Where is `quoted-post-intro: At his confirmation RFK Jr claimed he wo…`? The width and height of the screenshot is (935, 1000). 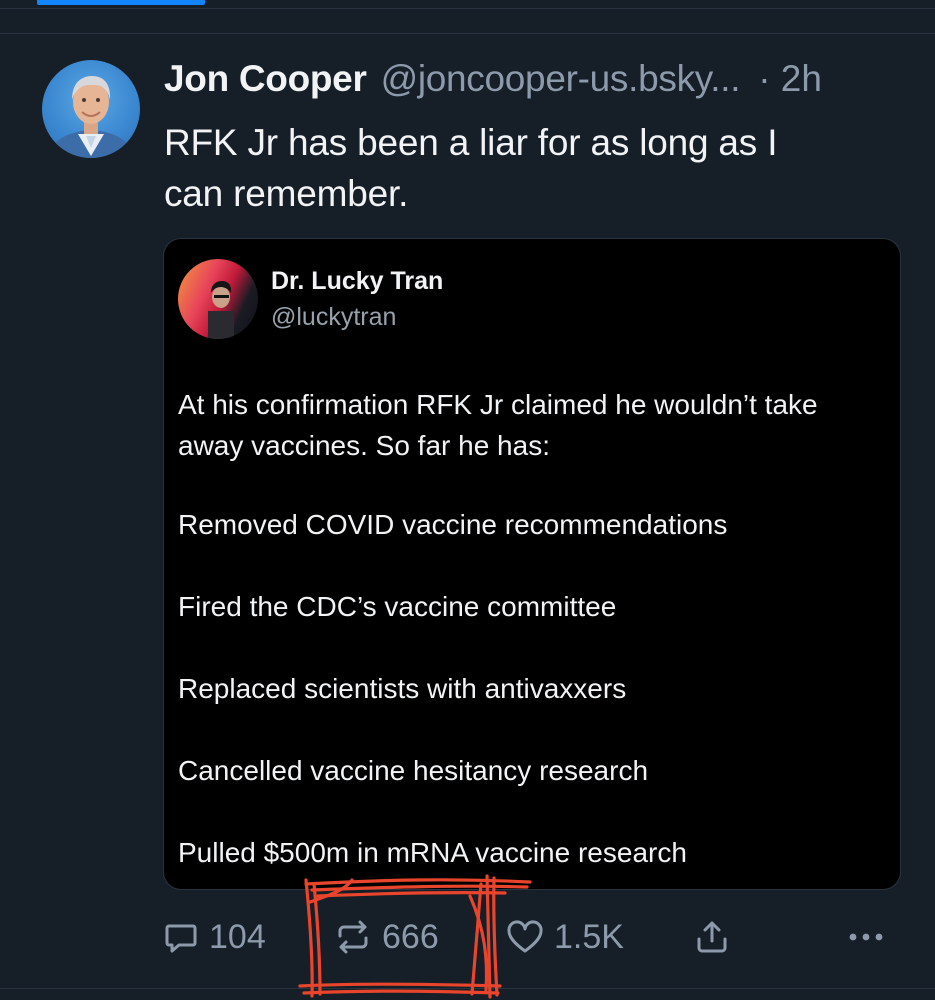
quoted-post-intro: At his confirmation RFK Jr claimed he wo… is located at coordinates (533, 425).